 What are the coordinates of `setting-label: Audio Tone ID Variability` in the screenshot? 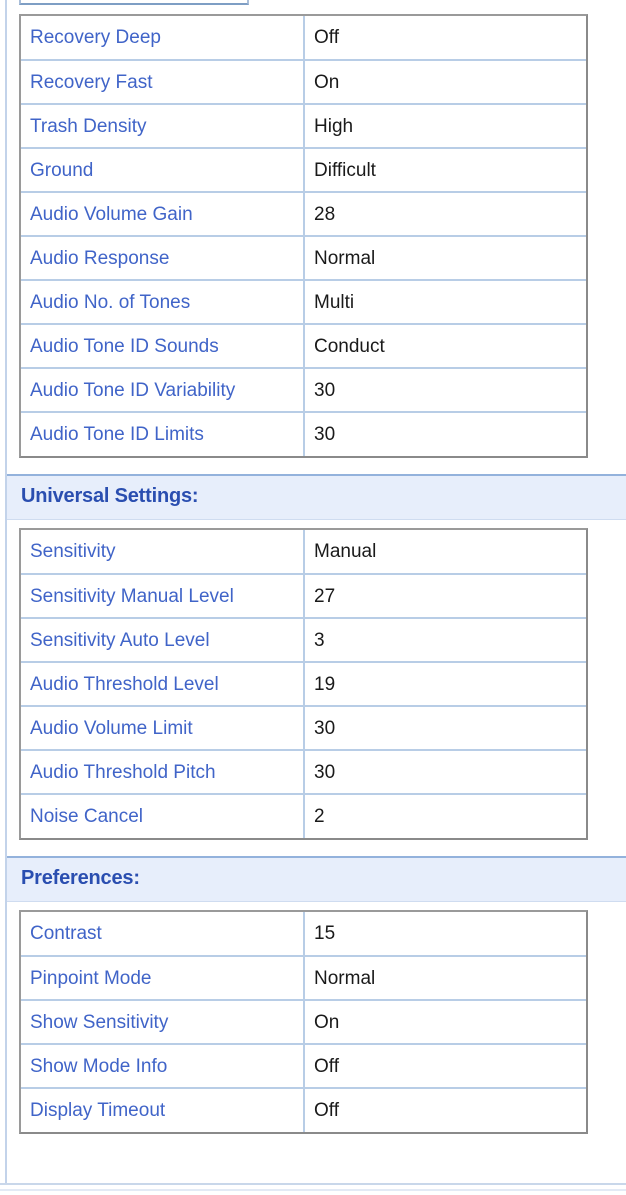 It's located at (163, 390).